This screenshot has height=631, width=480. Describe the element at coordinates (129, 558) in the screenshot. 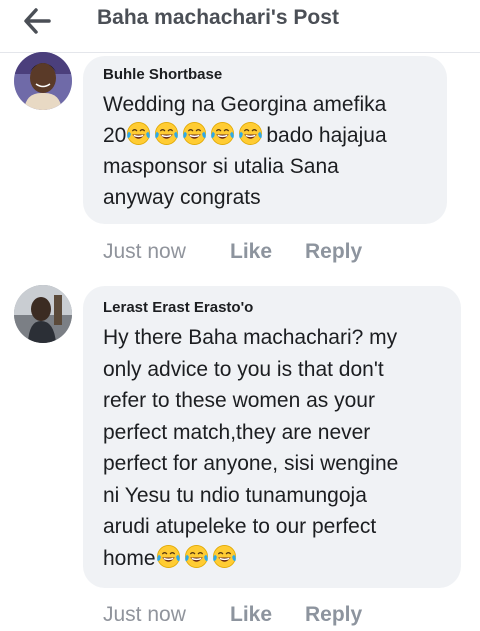

I see `comment-text-fragment: home` at that location.